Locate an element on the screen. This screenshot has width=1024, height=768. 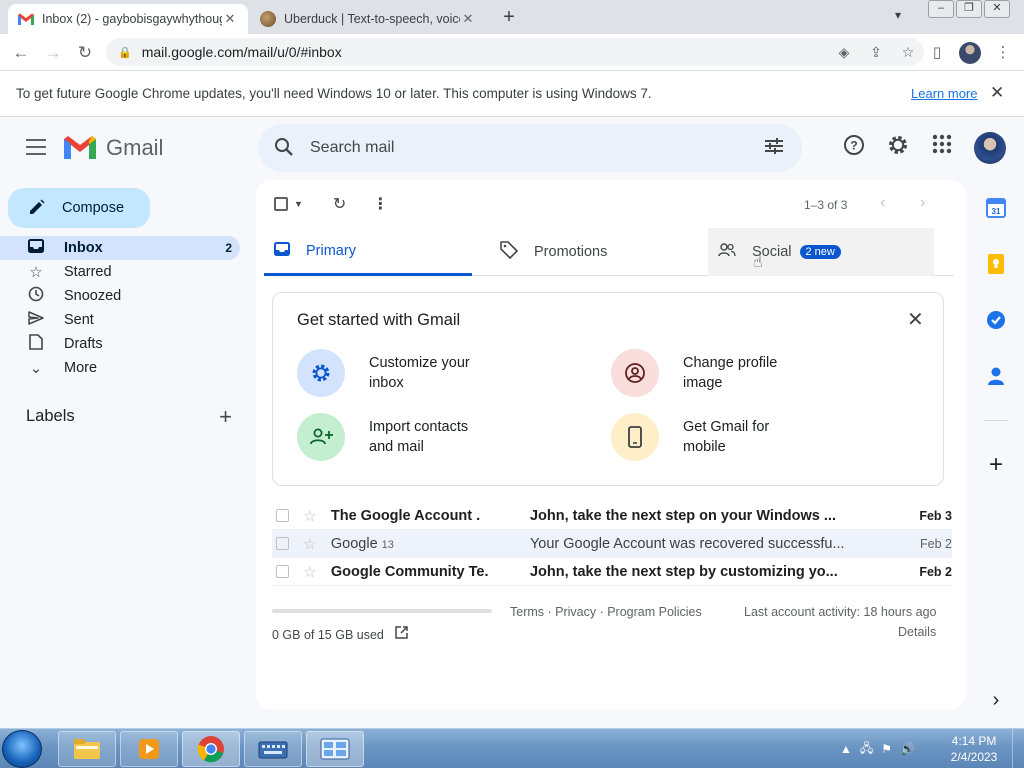
tray-expand-icon: ▲ is located at coordinates (846, 749).